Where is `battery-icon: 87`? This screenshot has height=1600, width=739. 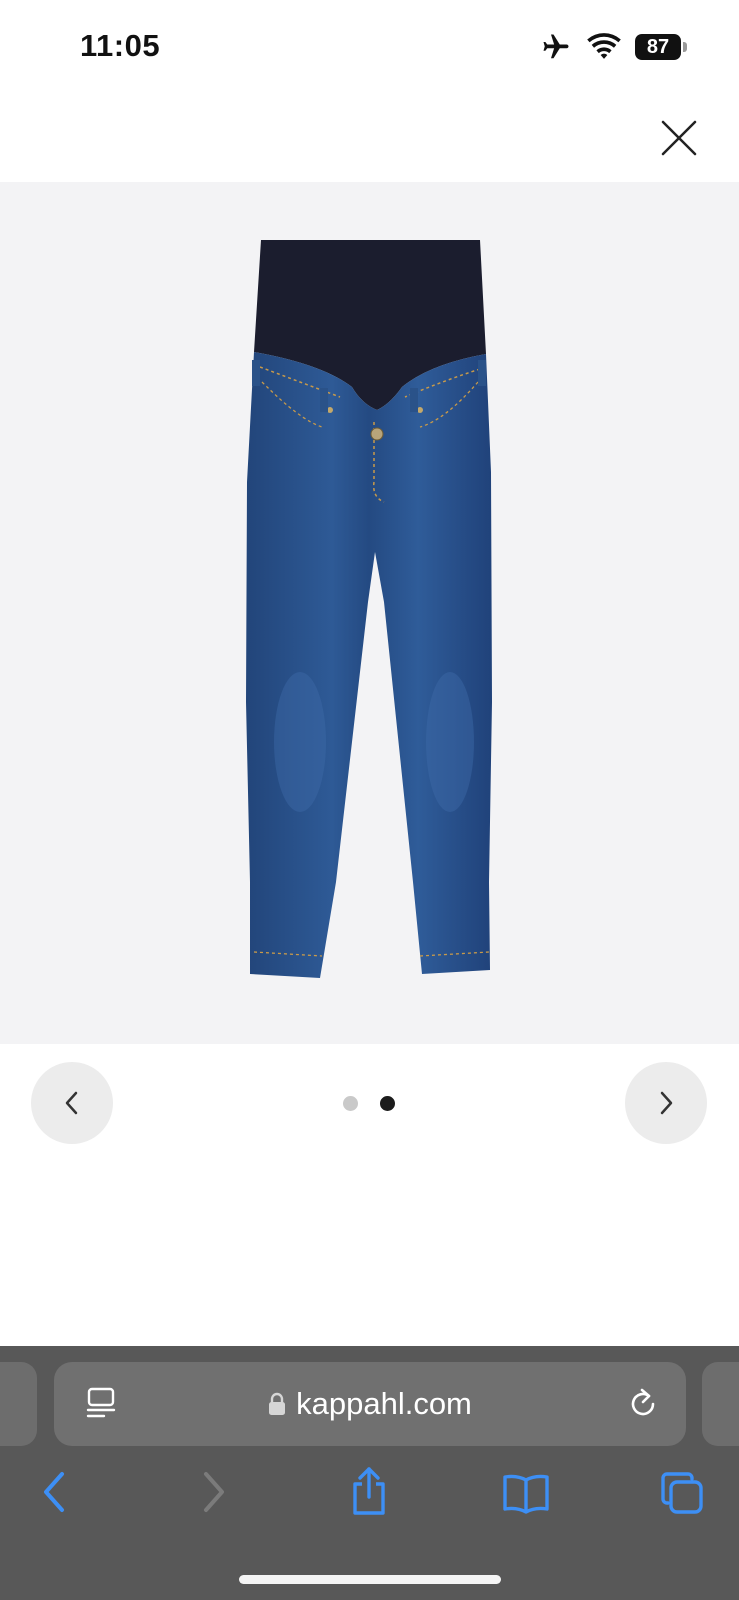 battery-icon: 87 is located at coordinates (661, 47).